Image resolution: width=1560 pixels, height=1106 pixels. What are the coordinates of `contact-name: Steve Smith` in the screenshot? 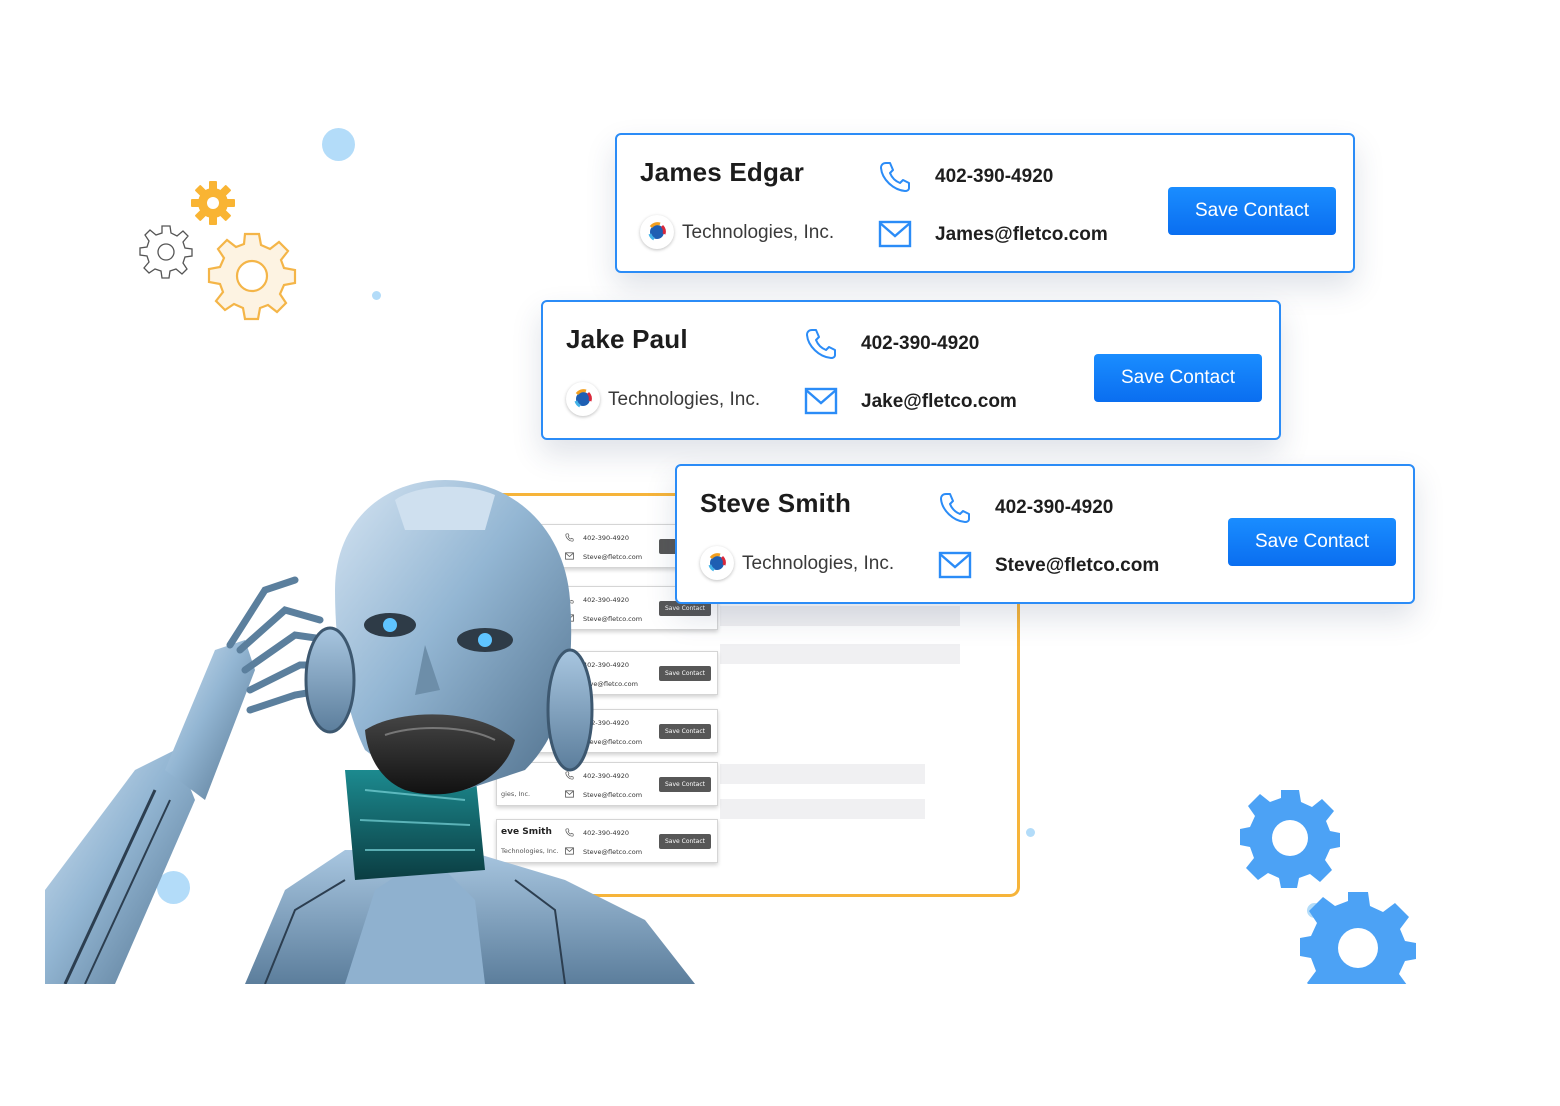 It's located at (776, 503).